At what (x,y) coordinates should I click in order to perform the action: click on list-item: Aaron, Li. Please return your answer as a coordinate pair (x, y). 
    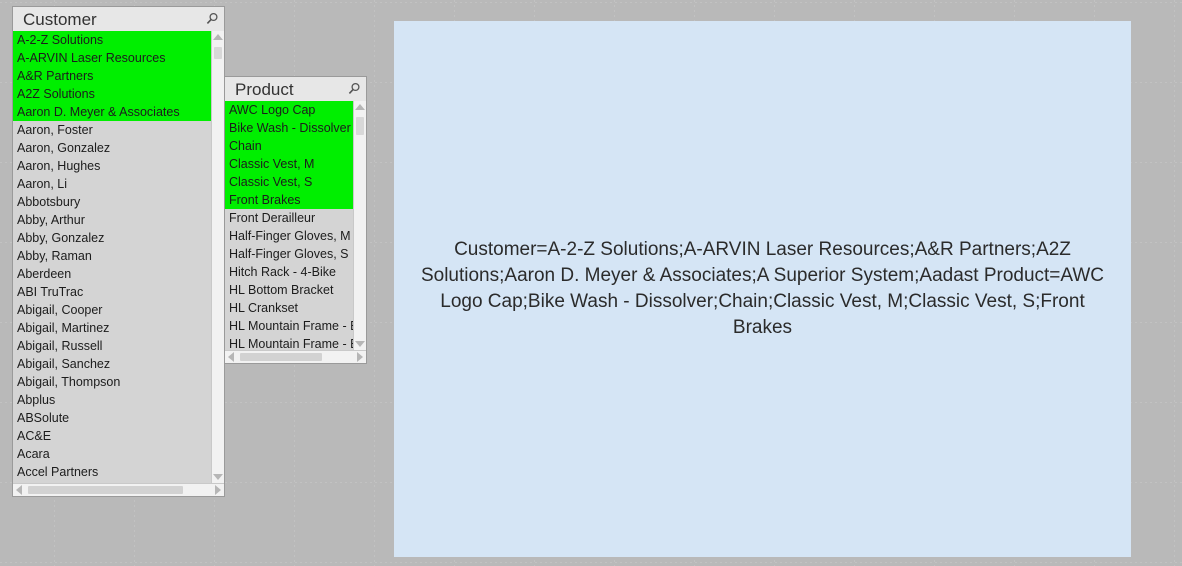
    Looking at the image, I should click on (112, 184).